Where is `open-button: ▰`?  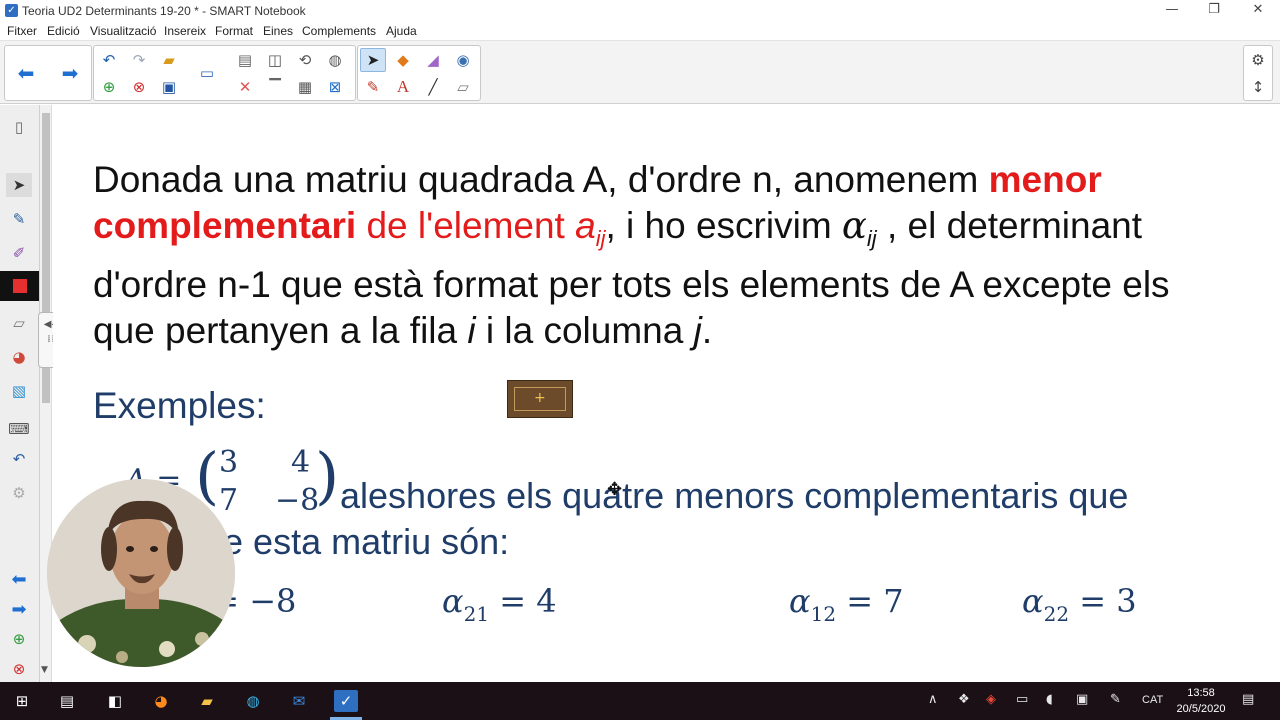
open-button: ▰ is located at coordinates (169, 60).